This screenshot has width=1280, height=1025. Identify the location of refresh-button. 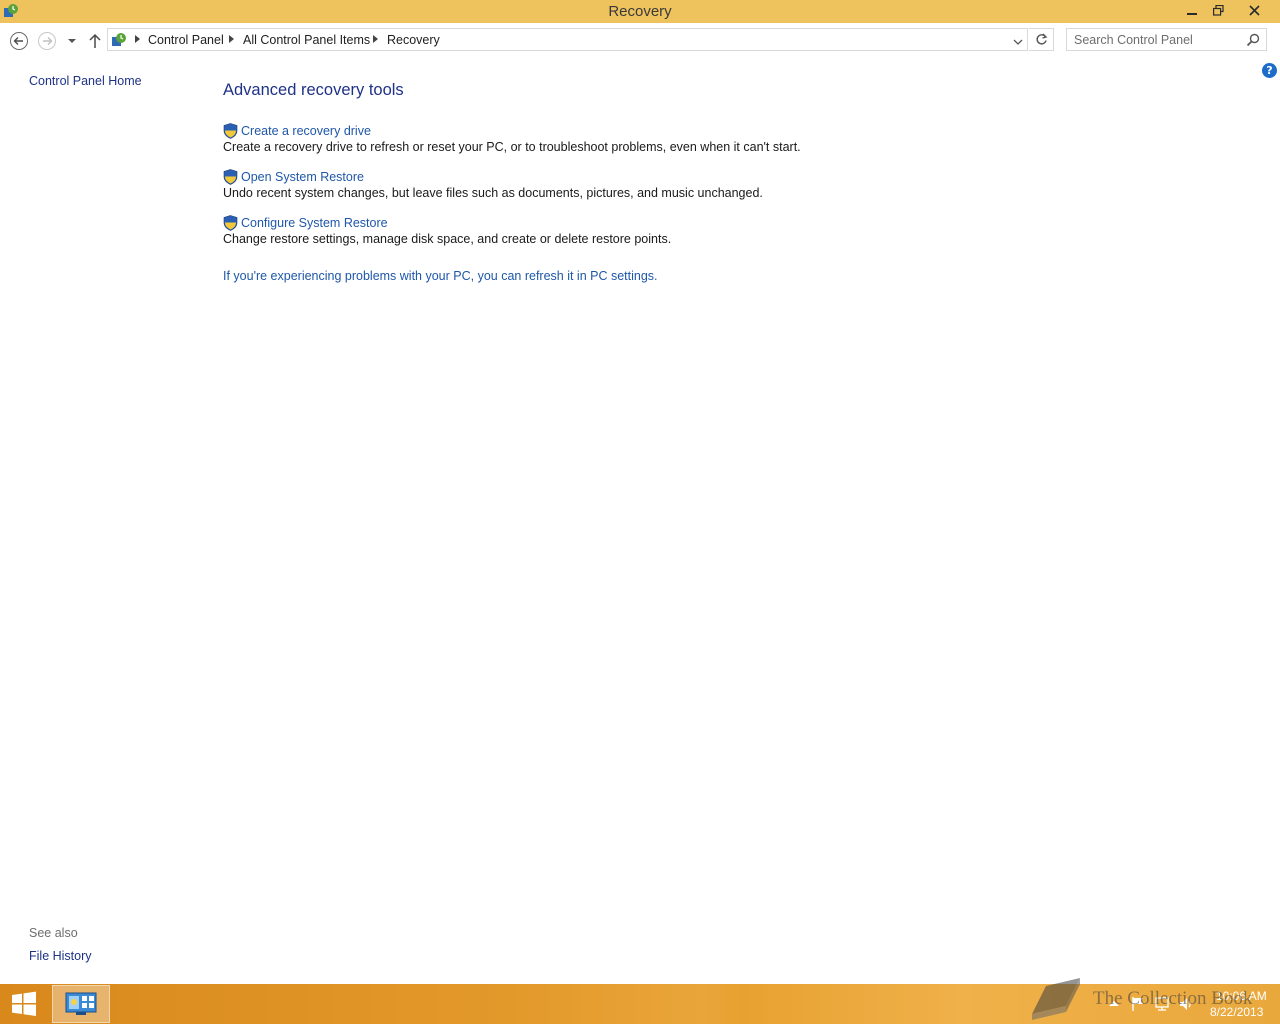
(1041, 39).